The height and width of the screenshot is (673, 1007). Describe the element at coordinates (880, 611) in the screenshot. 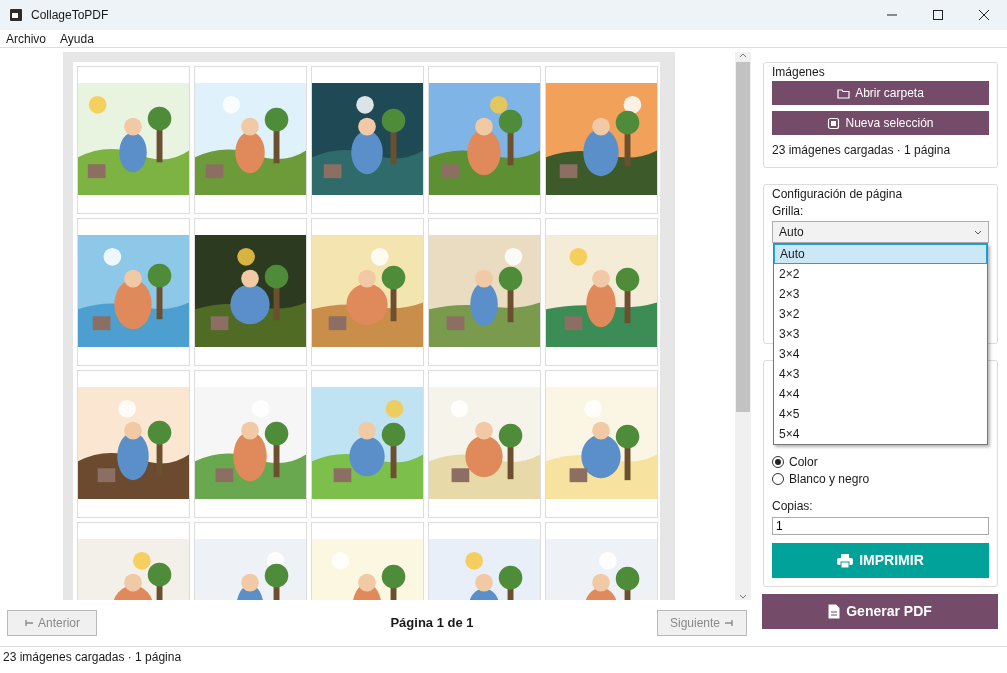

I see `generate-pdf-button: Generar PDF` at that location.